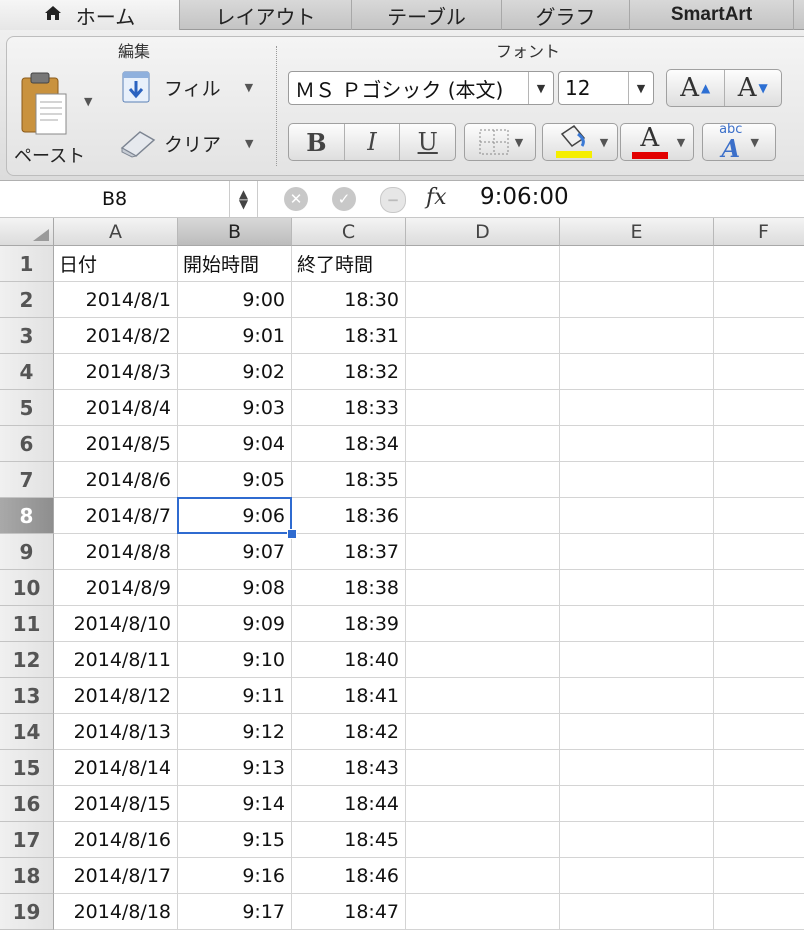  I want to click on name-box-stepper: ▲ ▼, so click(244, 199).